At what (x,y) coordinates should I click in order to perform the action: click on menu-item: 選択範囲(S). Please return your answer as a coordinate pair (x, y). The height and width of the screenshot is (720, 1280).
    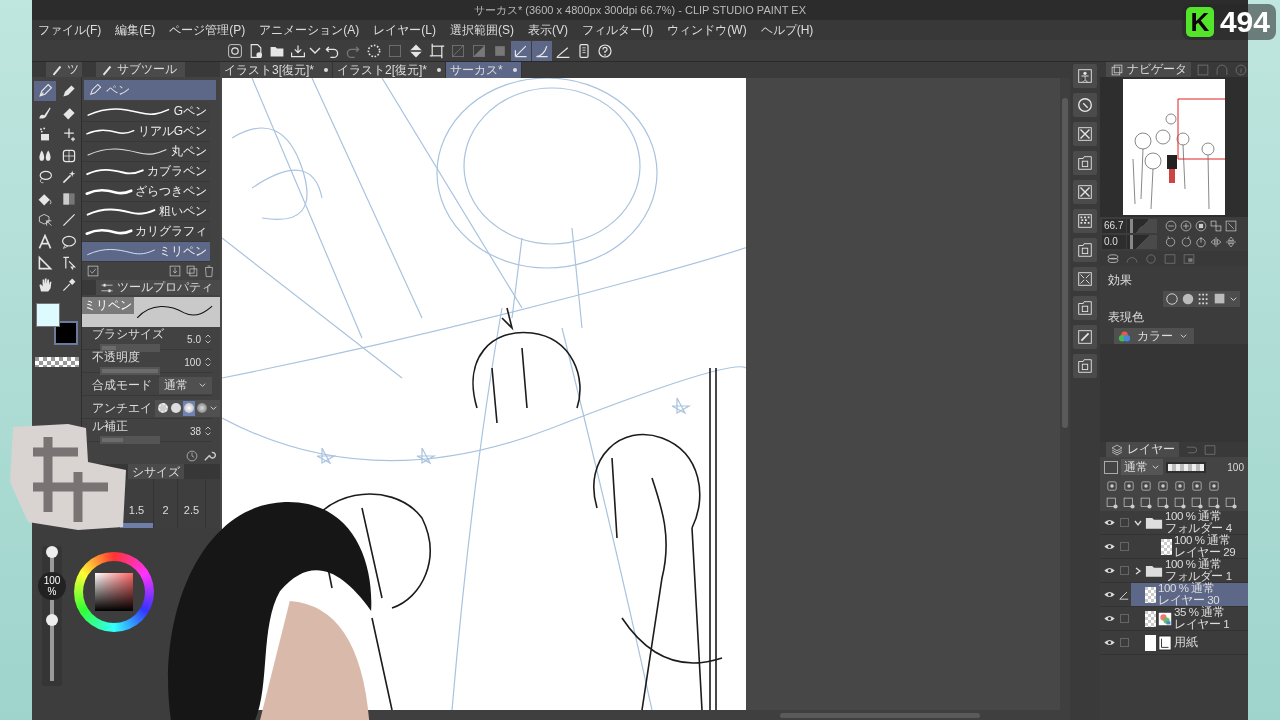
    Looking at the image, I should click on (482, 30).